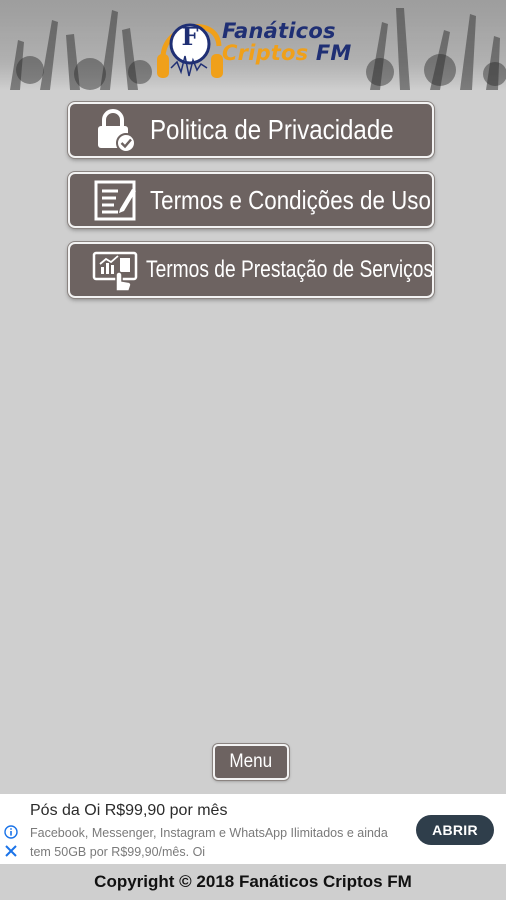 Image resolution: width=506 pixels, height=900 pixels. What do you see at coordinates (128, 811) in the screenshot?
I see `ad-title: Pós da Oi R$99,90 por mês` at bounding box center [128, 811].